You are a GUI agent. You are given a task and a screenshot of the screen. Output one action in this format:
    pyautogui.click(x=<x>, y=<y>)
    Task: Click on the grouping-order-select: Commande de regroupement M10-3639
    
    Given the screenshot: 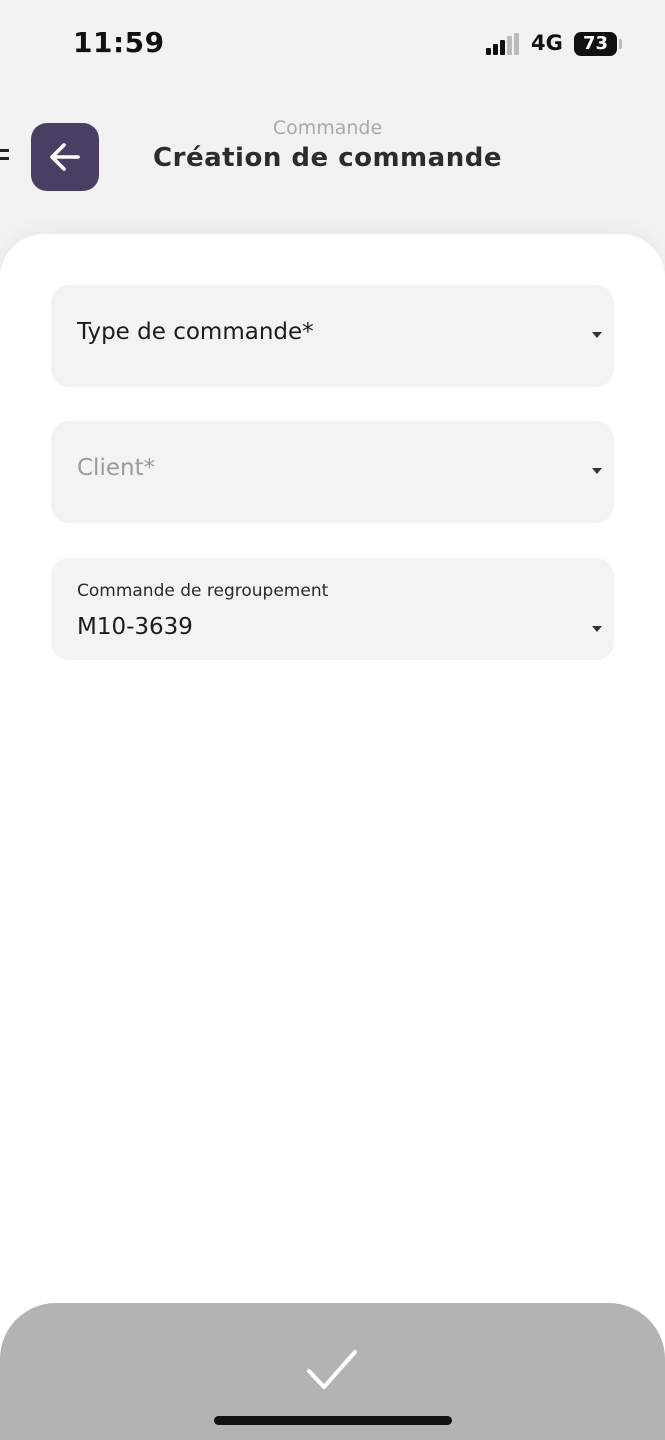 What is the action you would take?
    pyautogui.click(x=332, y=609)
    